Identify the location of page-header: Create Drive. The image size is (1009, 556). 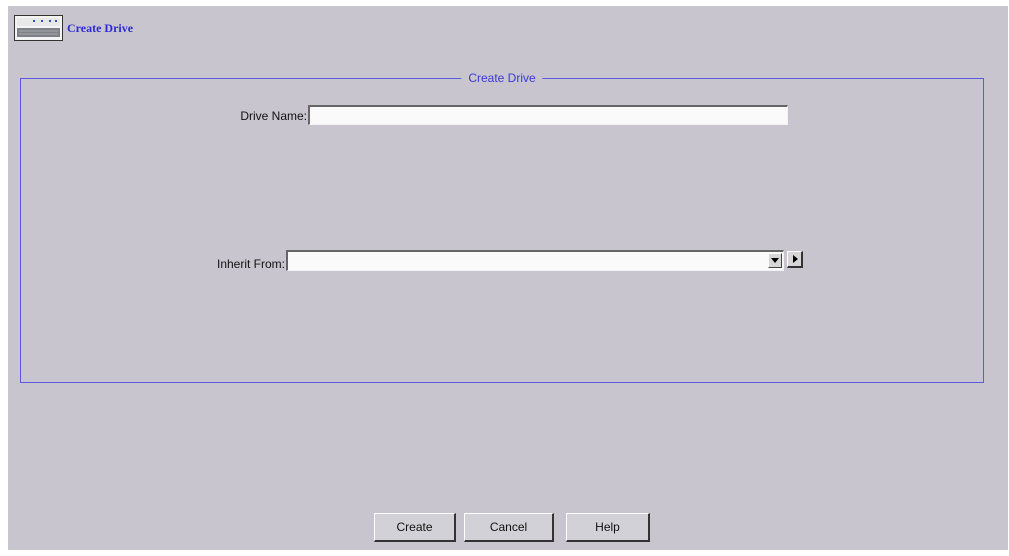
(73, 28).